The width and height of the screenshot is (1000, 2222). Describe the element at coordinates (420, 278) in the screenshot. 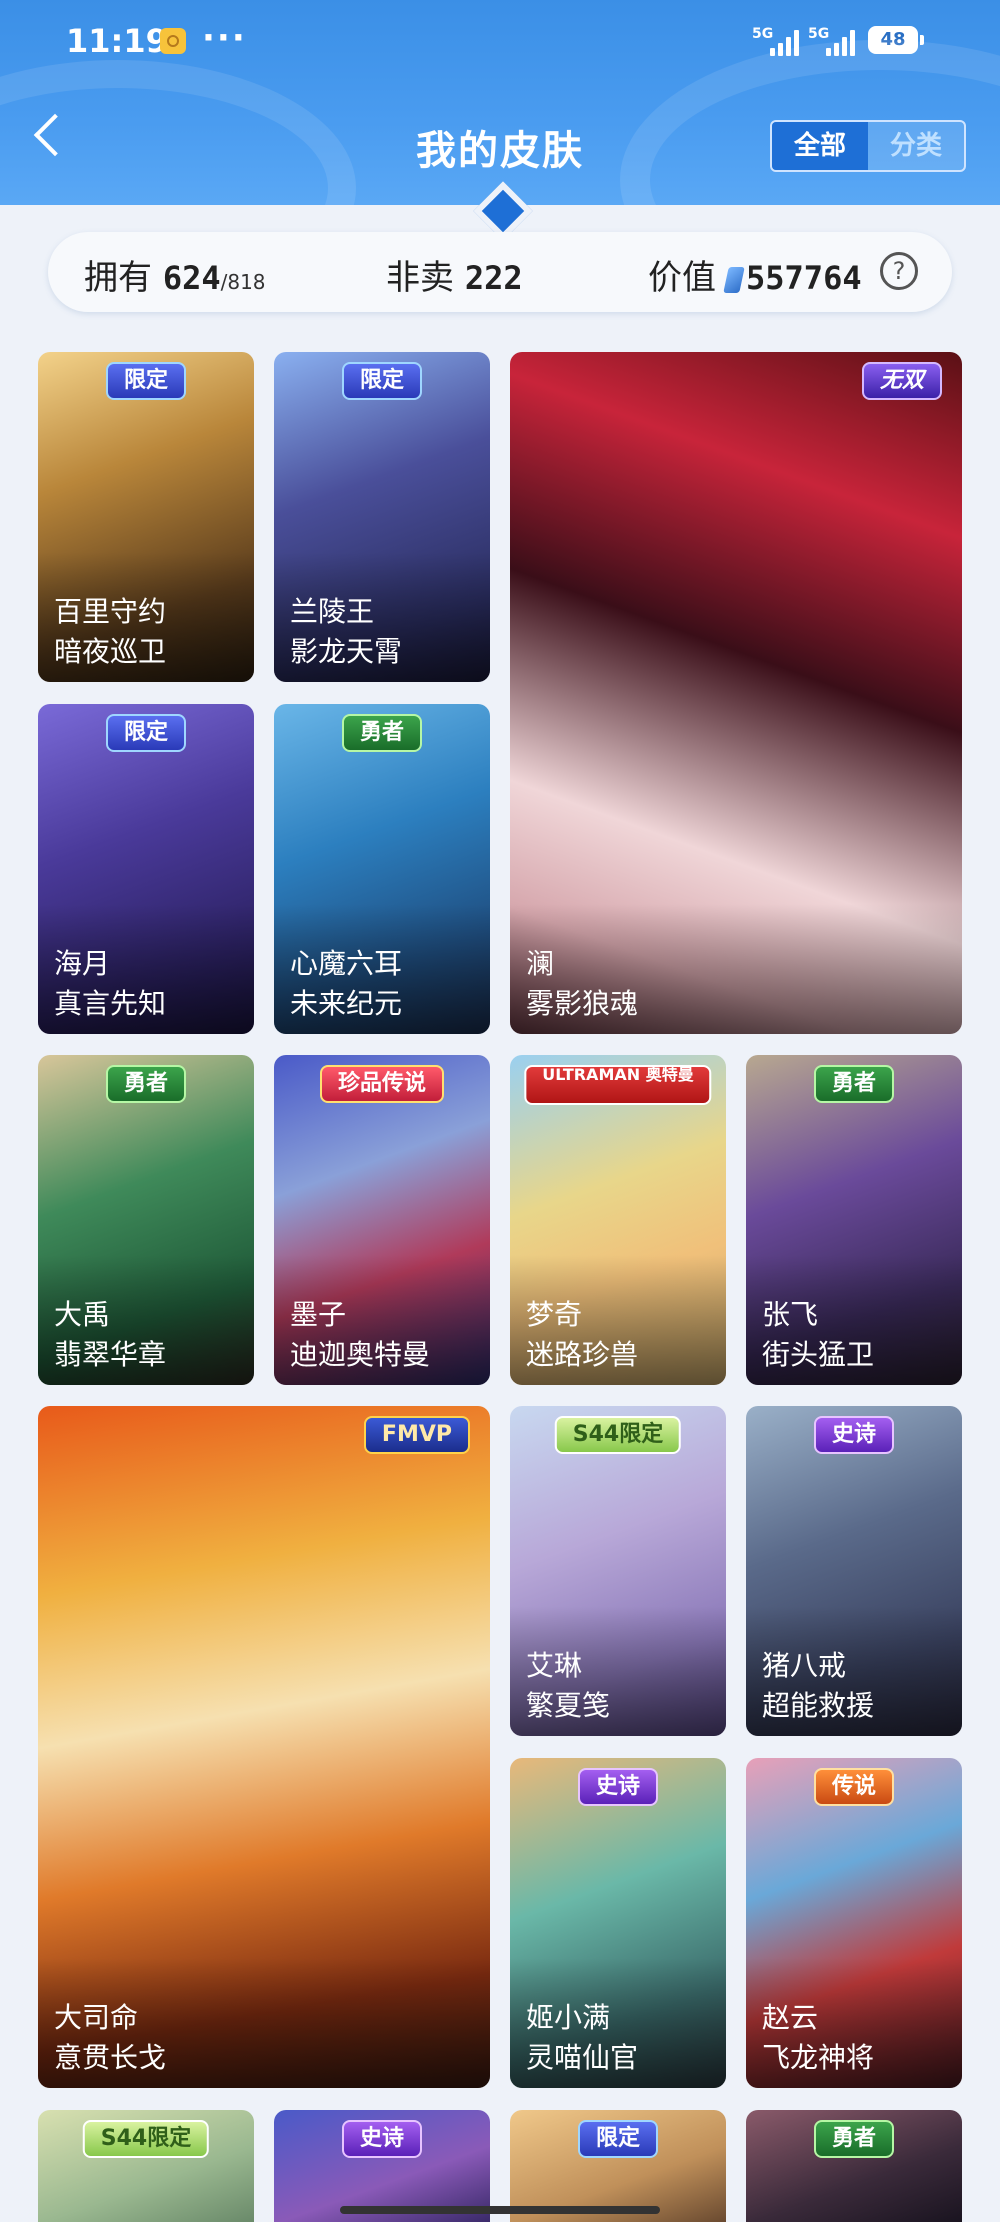

I see `not-for-sale-label: 非卖` at that location.